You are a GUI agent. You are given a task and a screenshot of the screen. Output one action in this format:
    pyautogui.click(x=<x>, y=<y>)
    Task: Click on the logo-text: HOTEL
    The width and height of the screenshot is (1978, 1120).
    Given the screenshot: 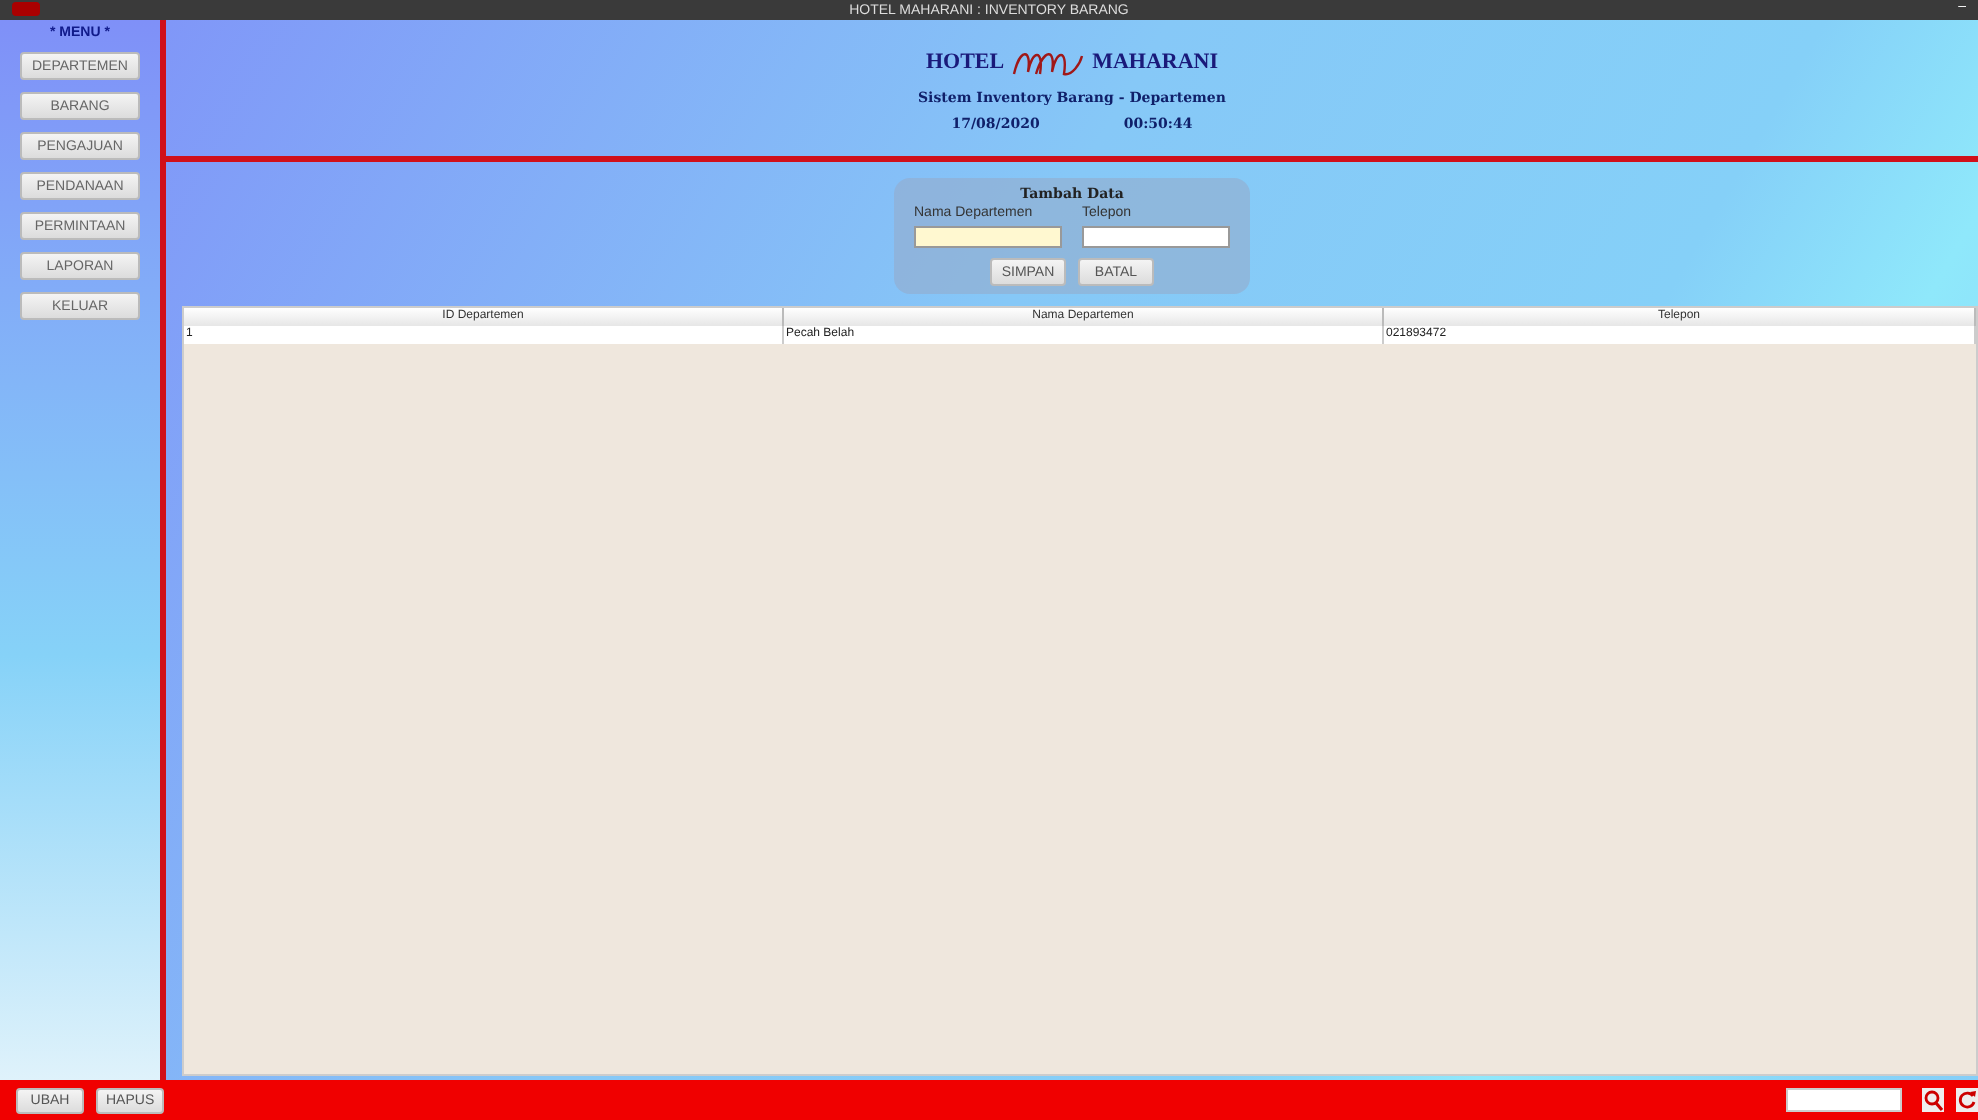 What is the action you would take?
    pyautogui.click(x=965, y=62)
    